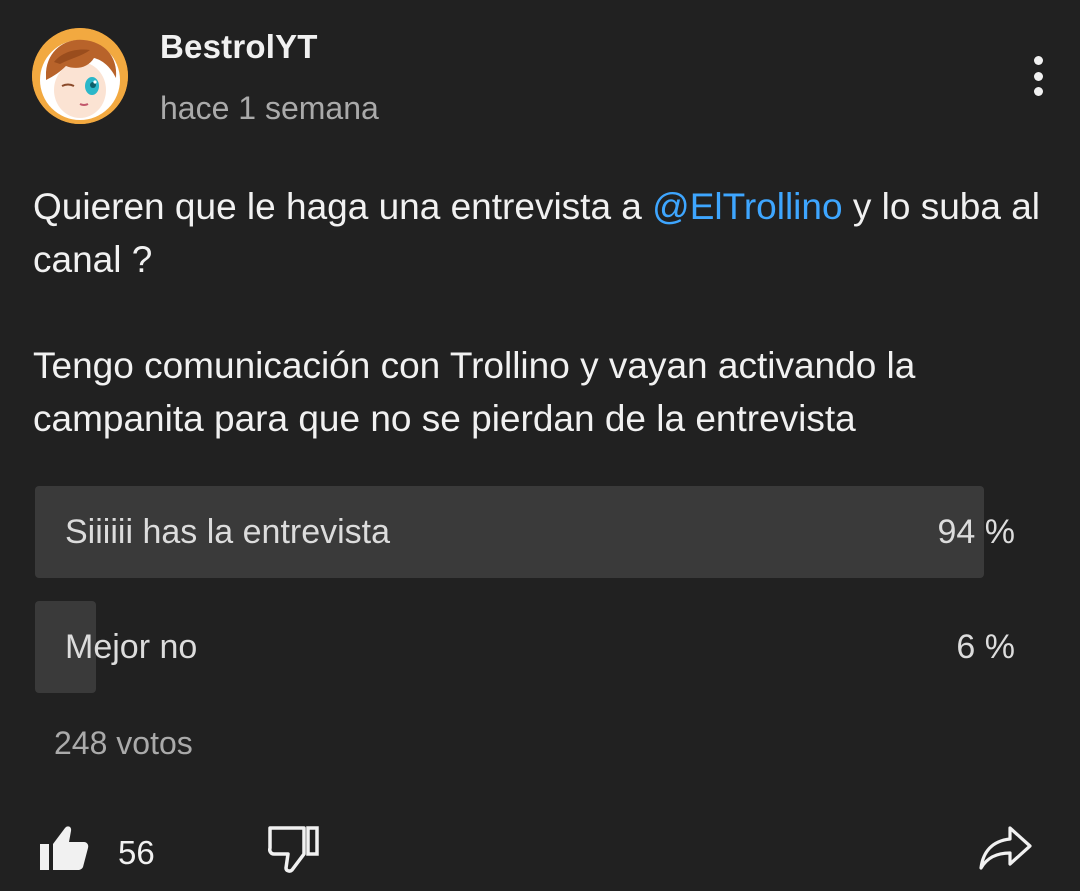 This screenshot has height=891, width=1080. Describe the element at coordinates (747, 206) in the screenshot. I see `mention-link: @ElTrollino` at that location.